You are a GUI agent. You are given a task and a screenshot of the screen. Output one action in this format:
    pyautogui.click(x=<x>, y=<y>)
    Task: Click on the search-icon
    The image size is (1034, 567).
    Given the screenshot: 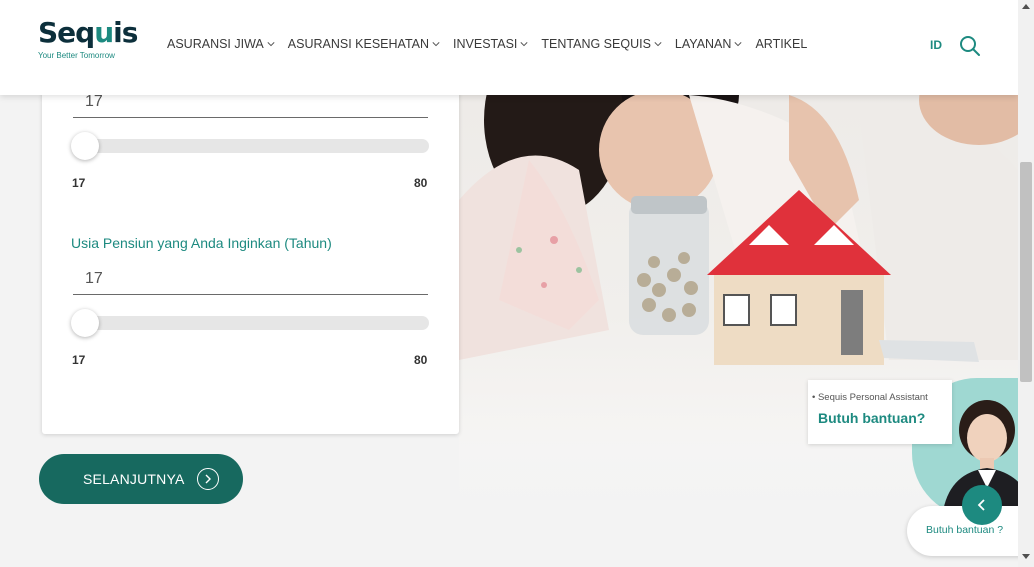 What is the action you would take?
    pyautogui.click(x=970, y=46)
    